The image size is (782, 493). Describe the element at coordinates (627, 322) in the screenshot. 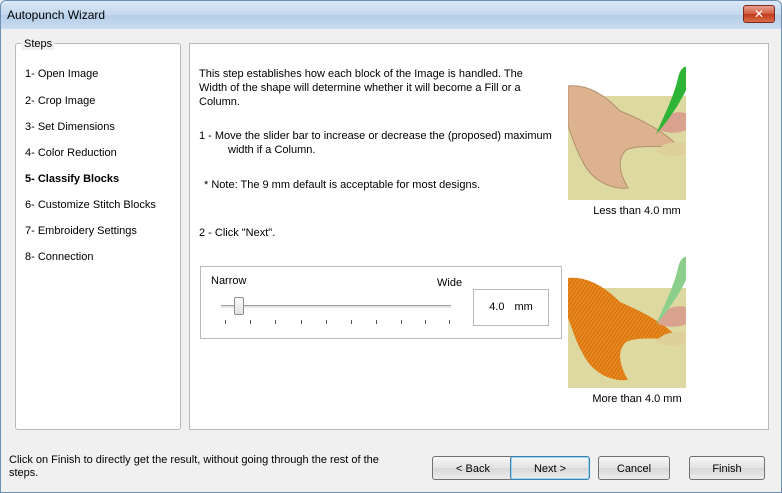

I see `fill-preview-image` at that location.